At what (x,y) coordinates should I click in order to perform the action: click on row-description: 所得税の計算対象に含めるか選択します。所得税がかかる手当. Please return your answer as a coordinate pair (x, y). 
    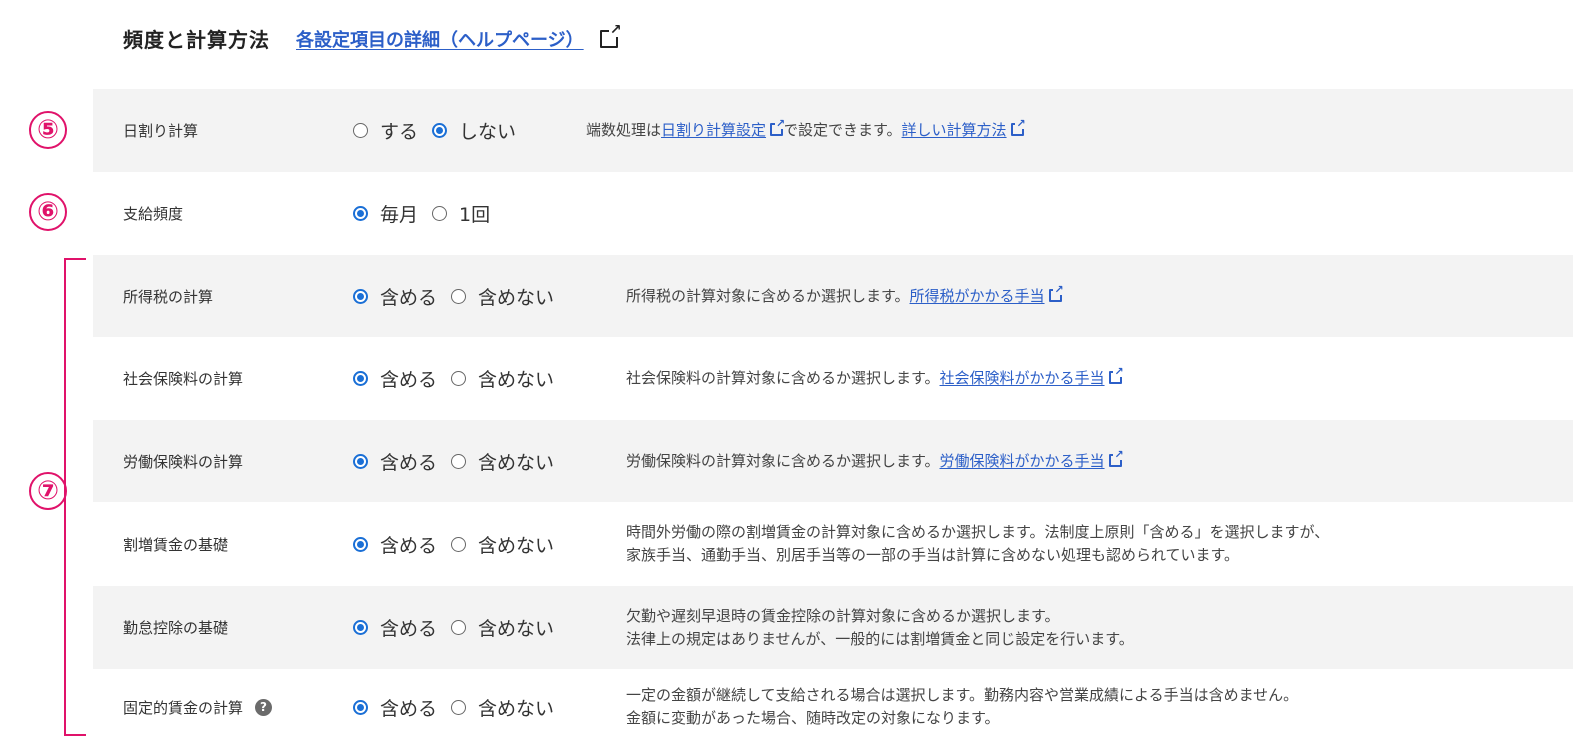
    Looking at the image, I should click on (845, 295).